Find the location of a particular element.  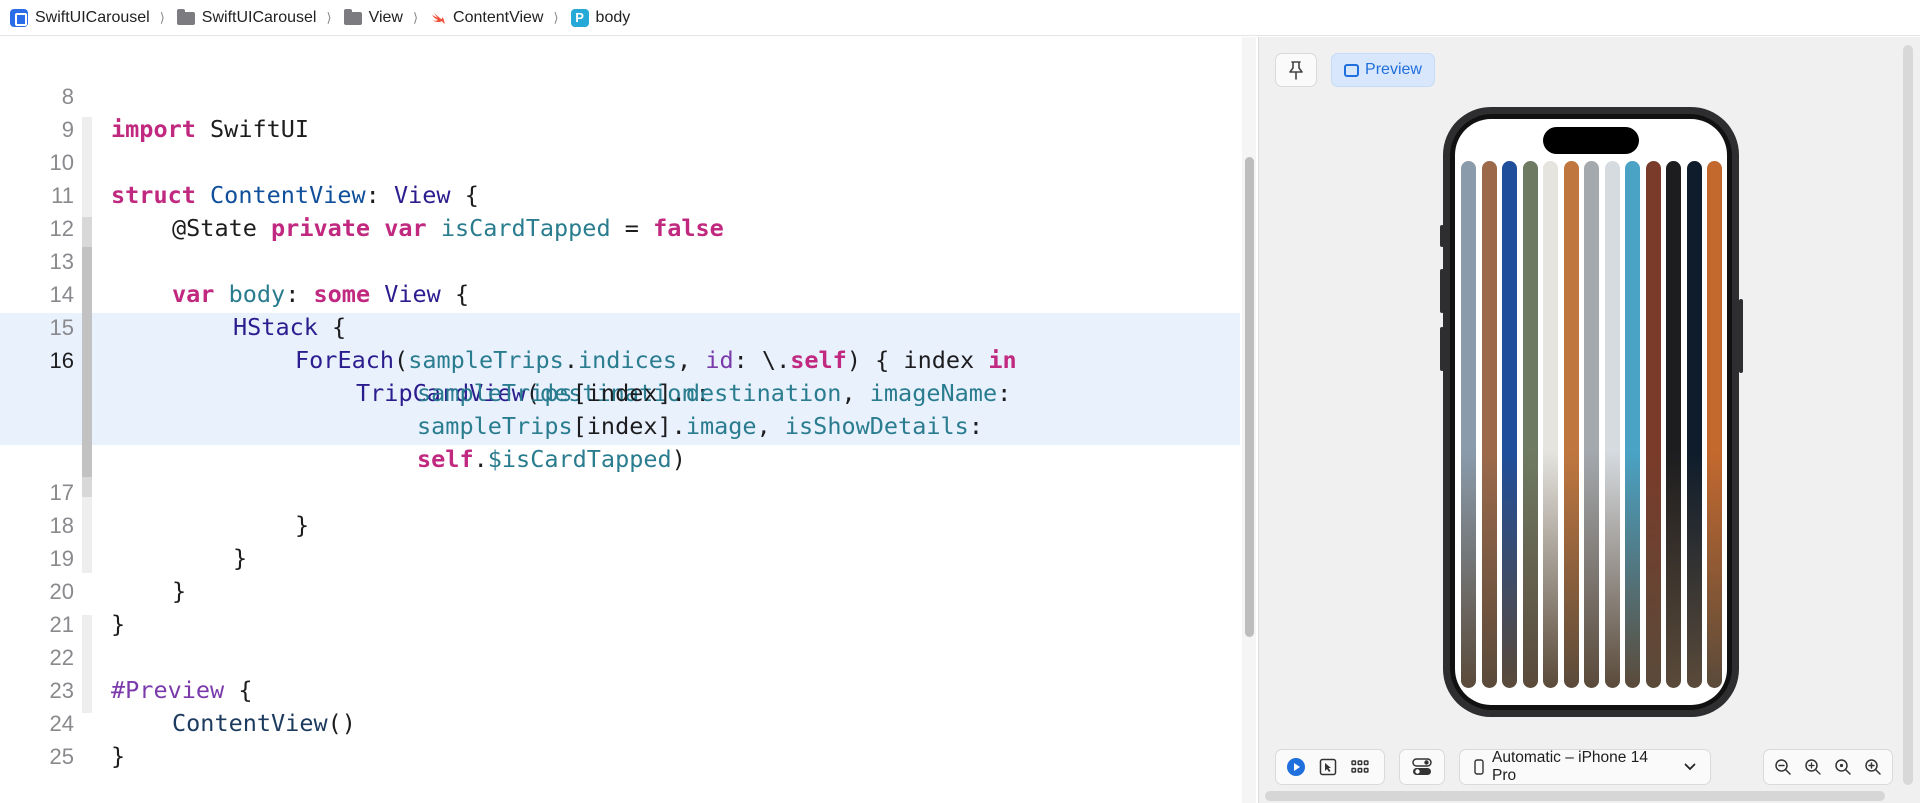

iphone-icon is located at coordinates (1479, 767).